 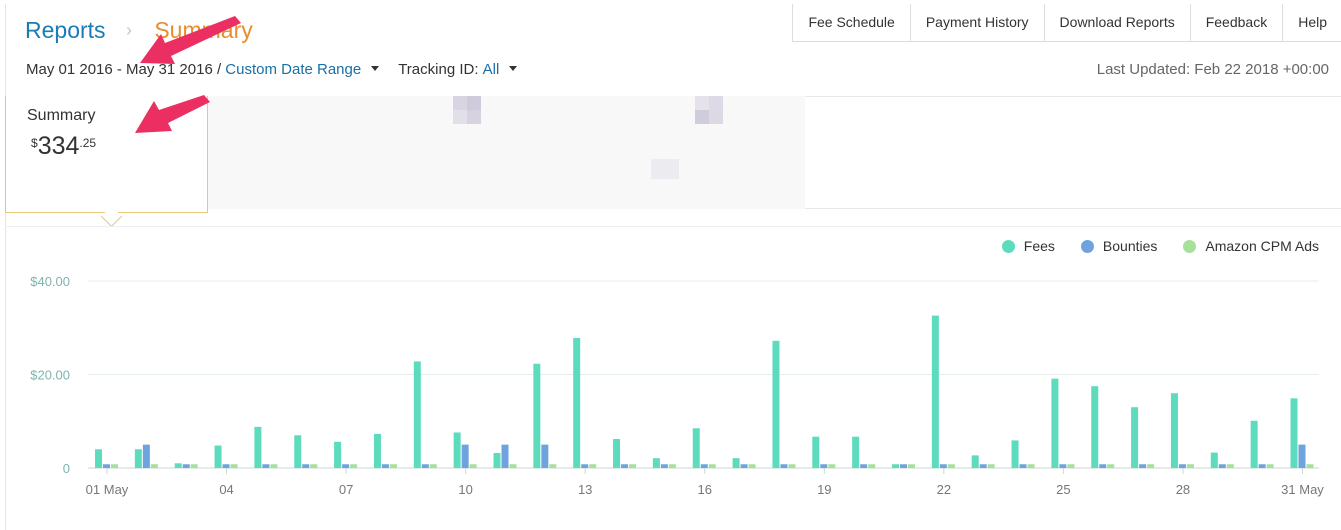 What do you see at coordinates (852, 22) in the screenshot?
I see `fee-schedule-button: Fee Schedule` at bounding box center [852, 22].